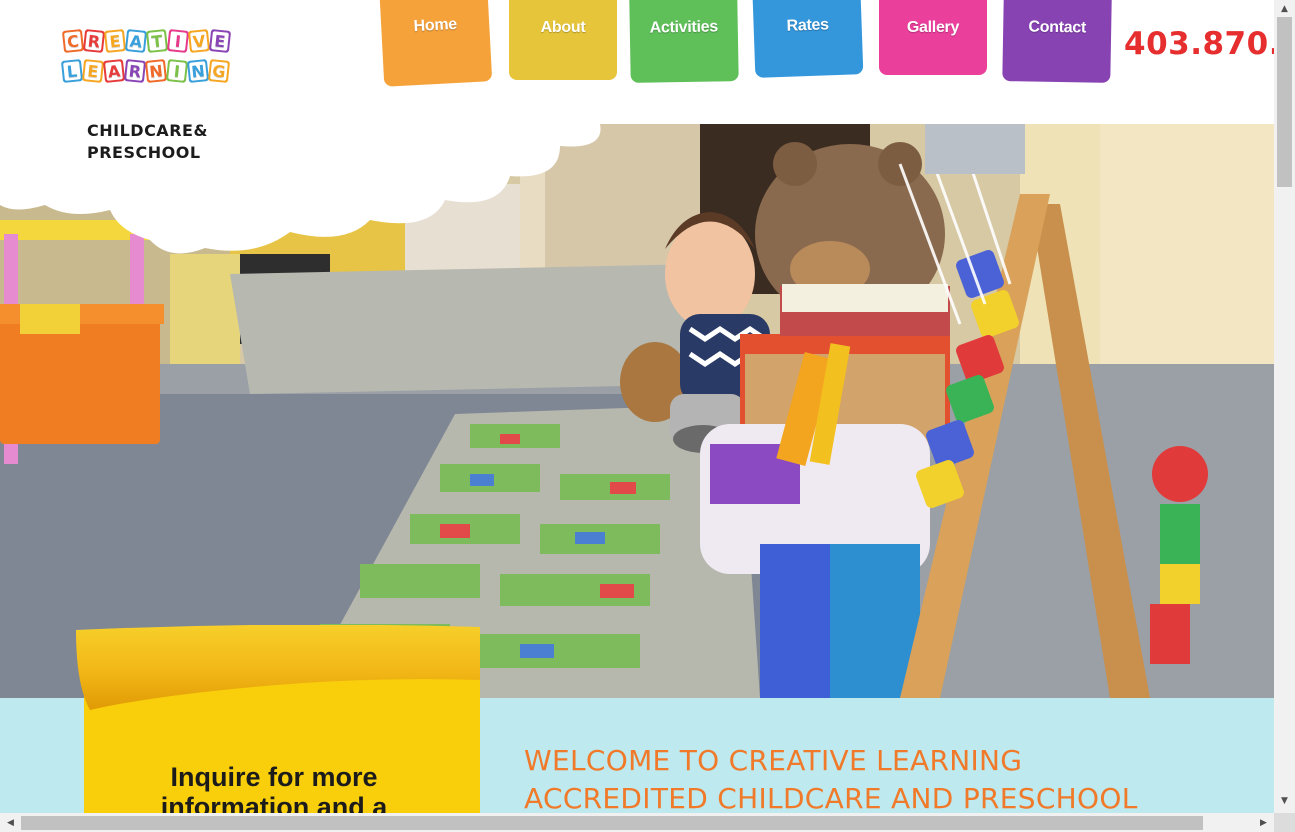 The height and width of the screenshot is (832, 1295). What do you see at coordinates (274, 802) in the screenshot?
I see `inquire-text-line2: information and a` at bounding box center [274, 802].